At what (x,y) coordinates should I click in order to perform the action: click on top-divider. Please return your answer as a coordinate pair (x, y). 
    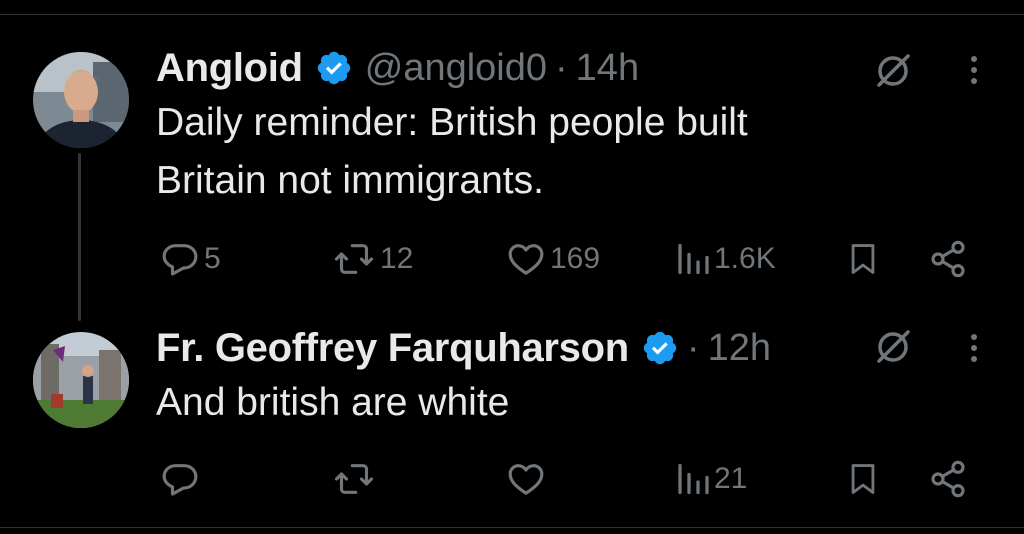
    Looking at the image, I should click on (512, 14).